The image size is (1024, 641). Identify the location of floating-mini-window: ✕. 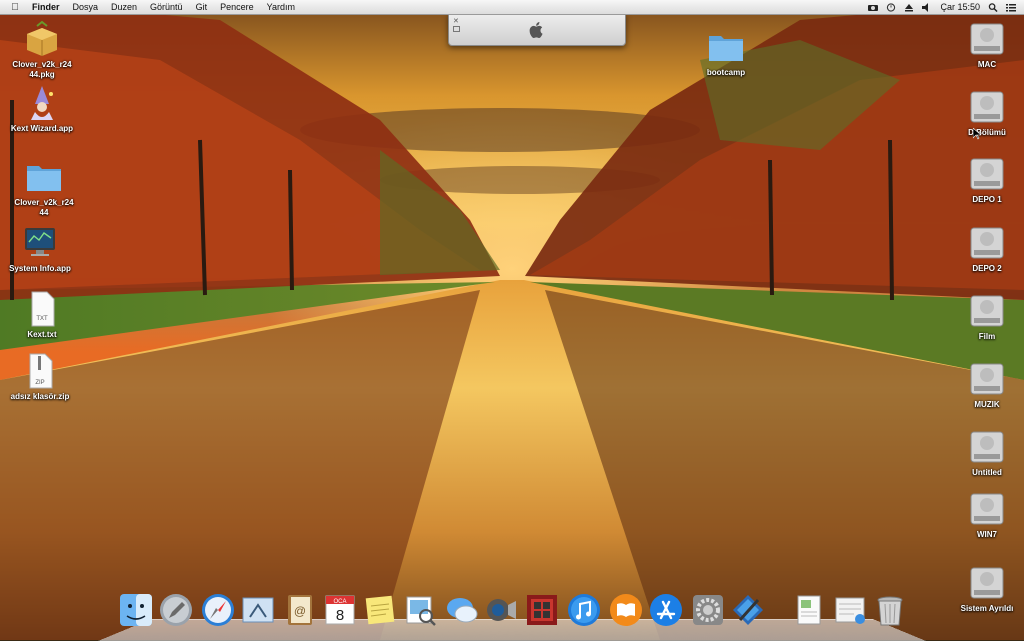
(537, 30).